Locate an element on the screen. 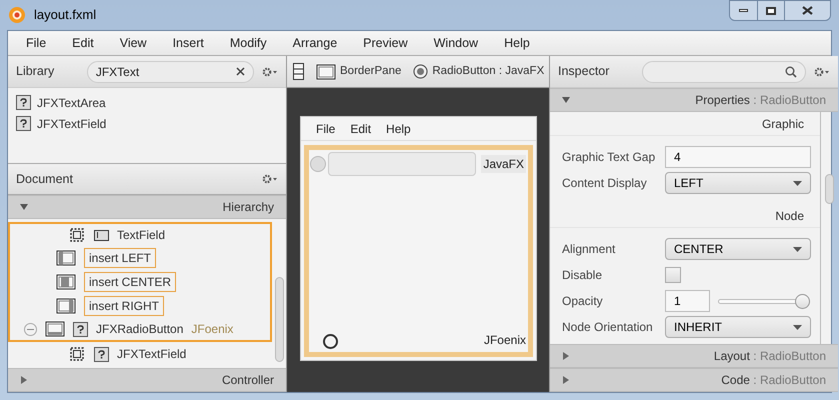 This screenshot has width=839, height=400. panel-title: Library is located at coordinates (36, 71).